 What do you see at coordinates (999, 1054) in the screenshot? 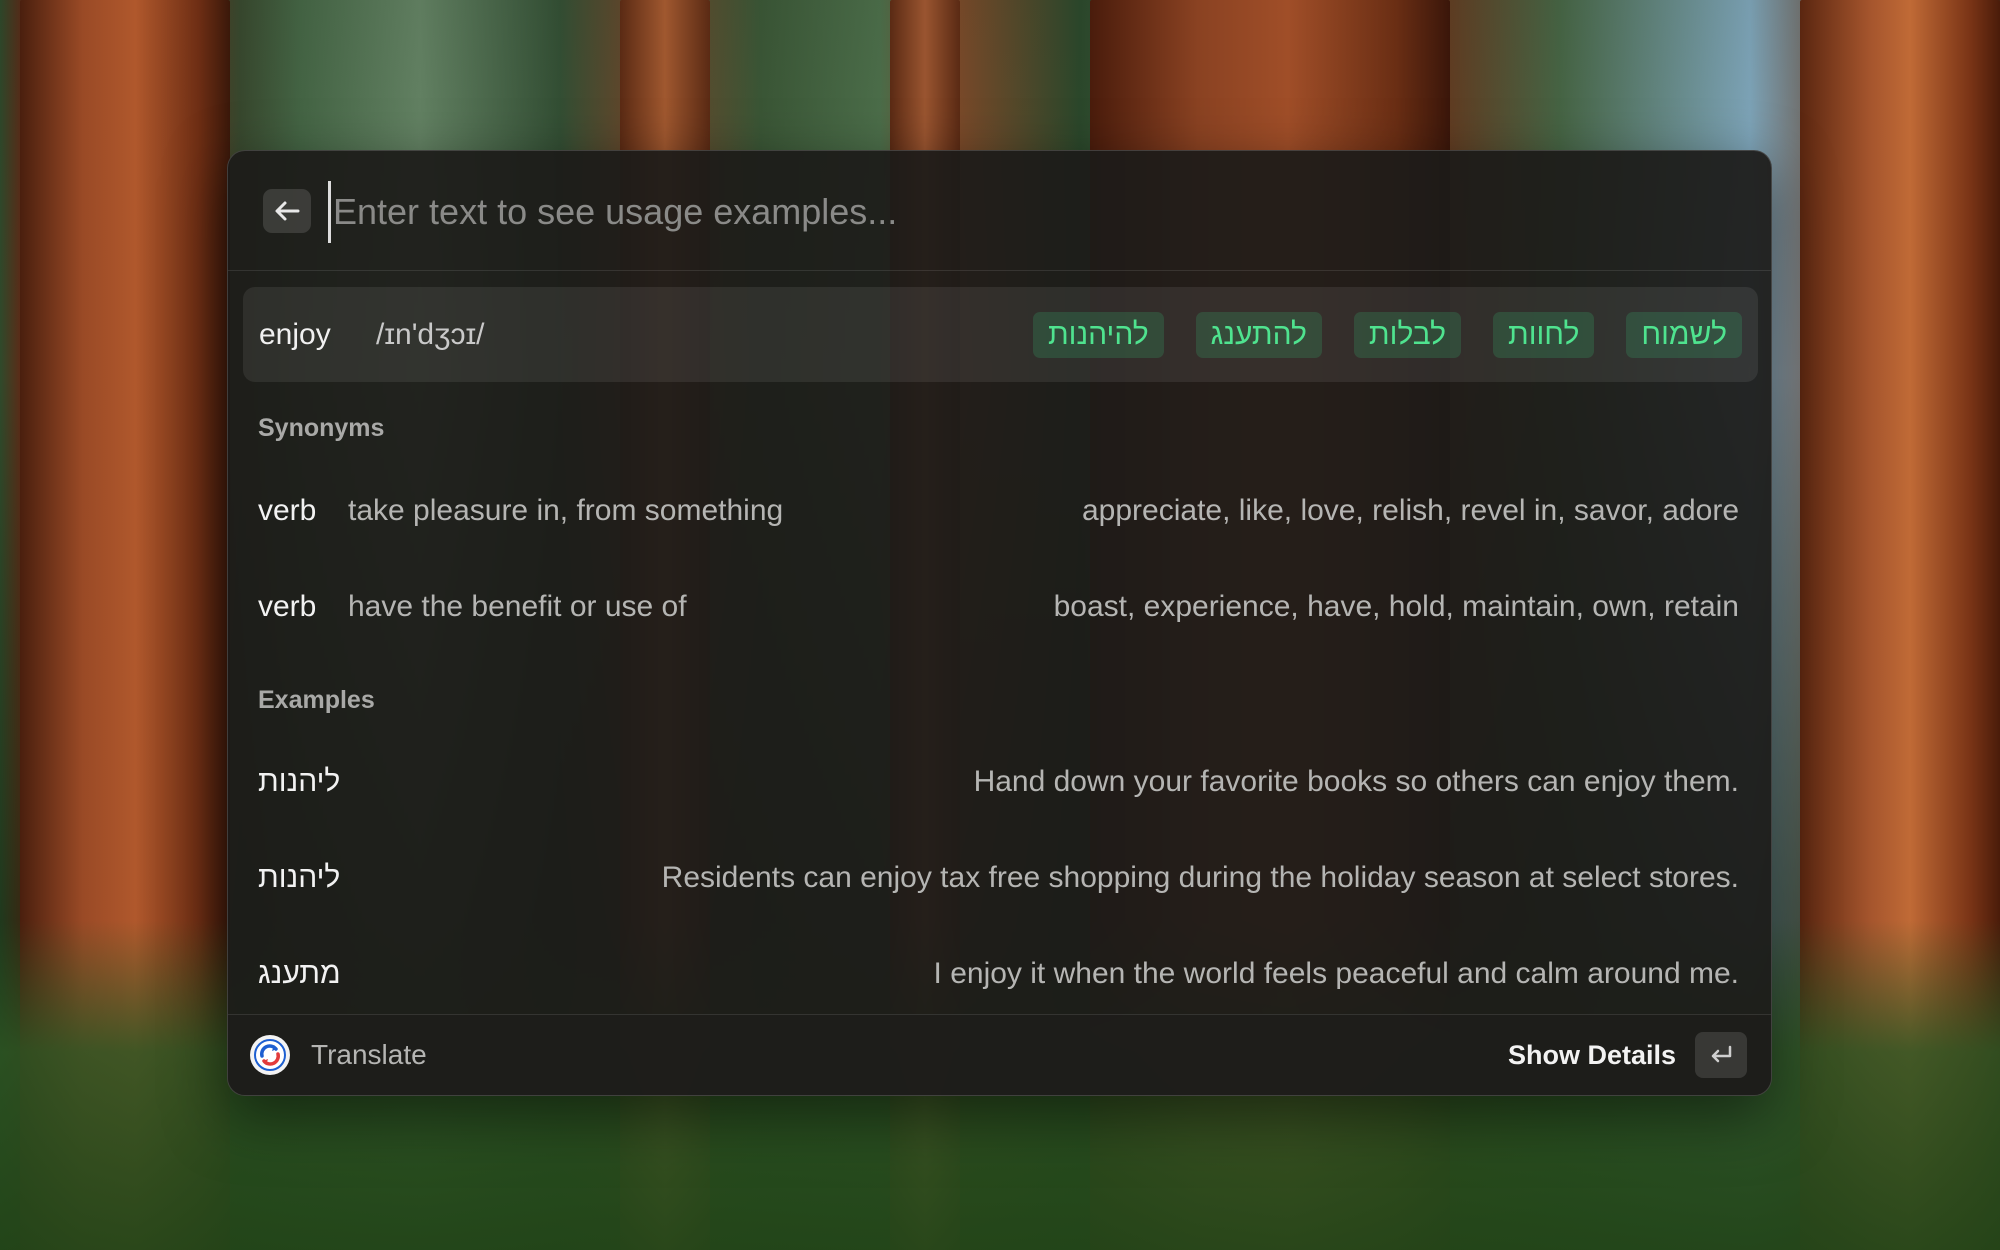
I see `action-bar: Translate Show Details` at bounding box center [999, 1054].